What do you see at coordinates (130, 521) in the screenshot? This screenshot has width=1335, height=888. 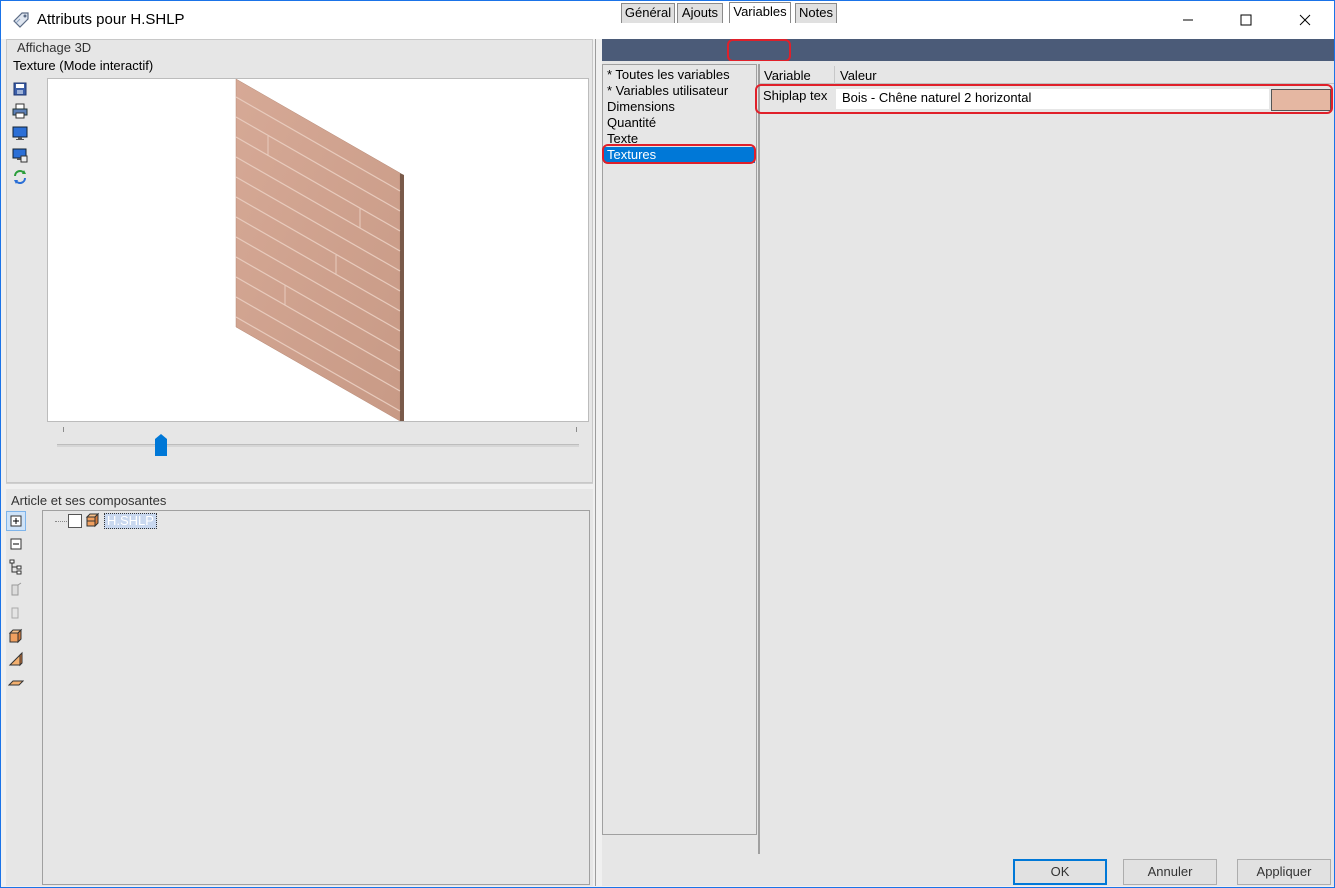 I see `tree-node-label: H.SHLP` at bounding box center [130, 521].